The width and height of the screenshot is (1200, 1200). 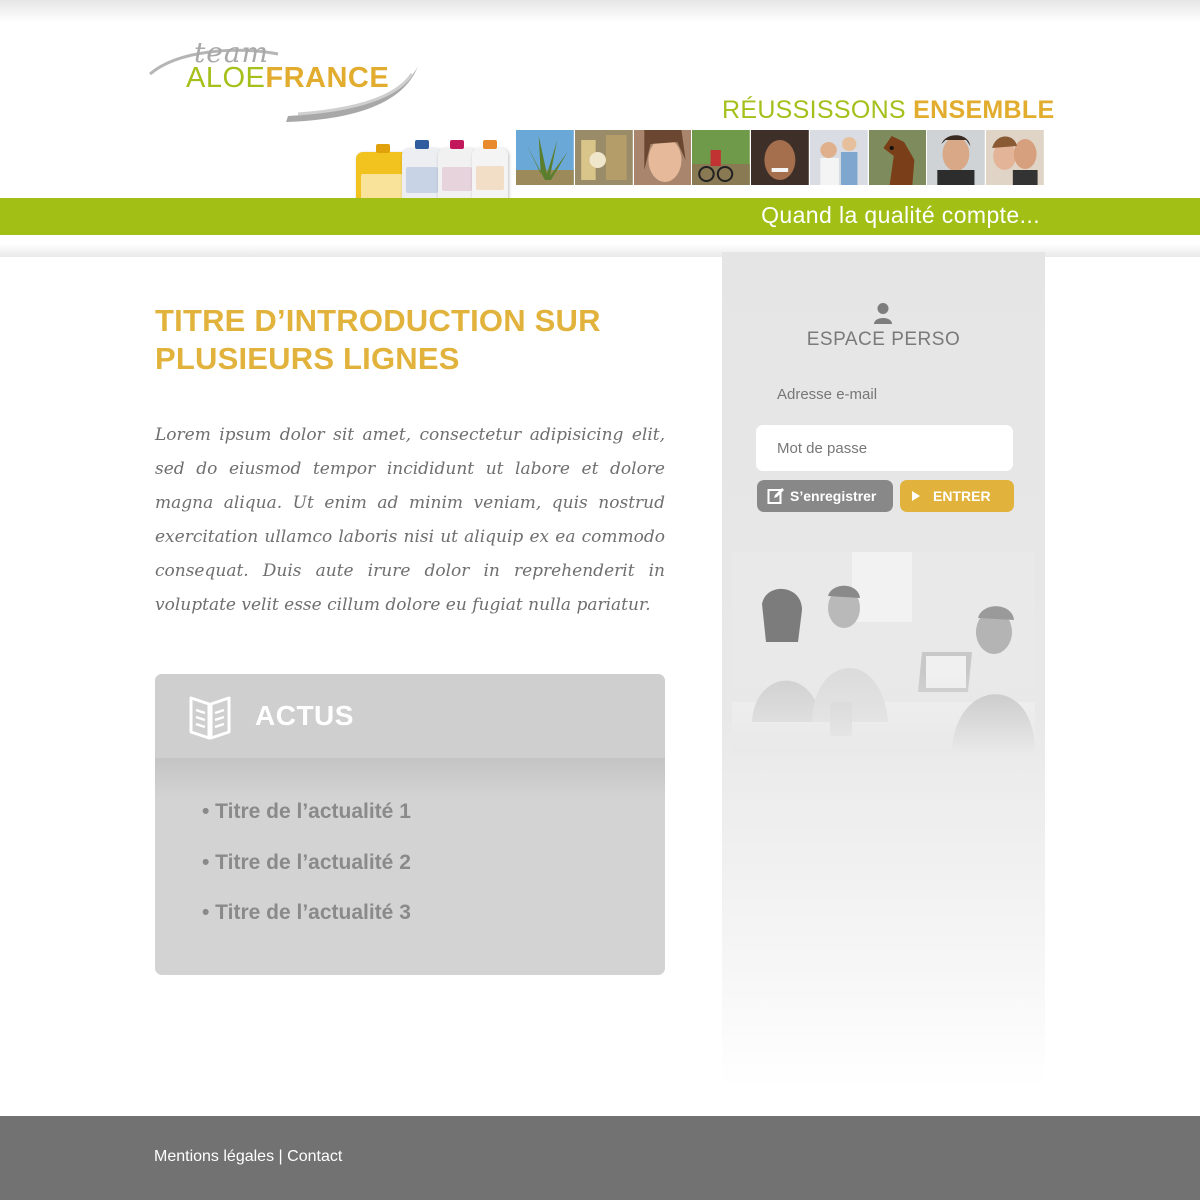 What do you see at coordinates (883, 313) in the screenshot?
I see `user-icon` at bounding box center [883, 313].